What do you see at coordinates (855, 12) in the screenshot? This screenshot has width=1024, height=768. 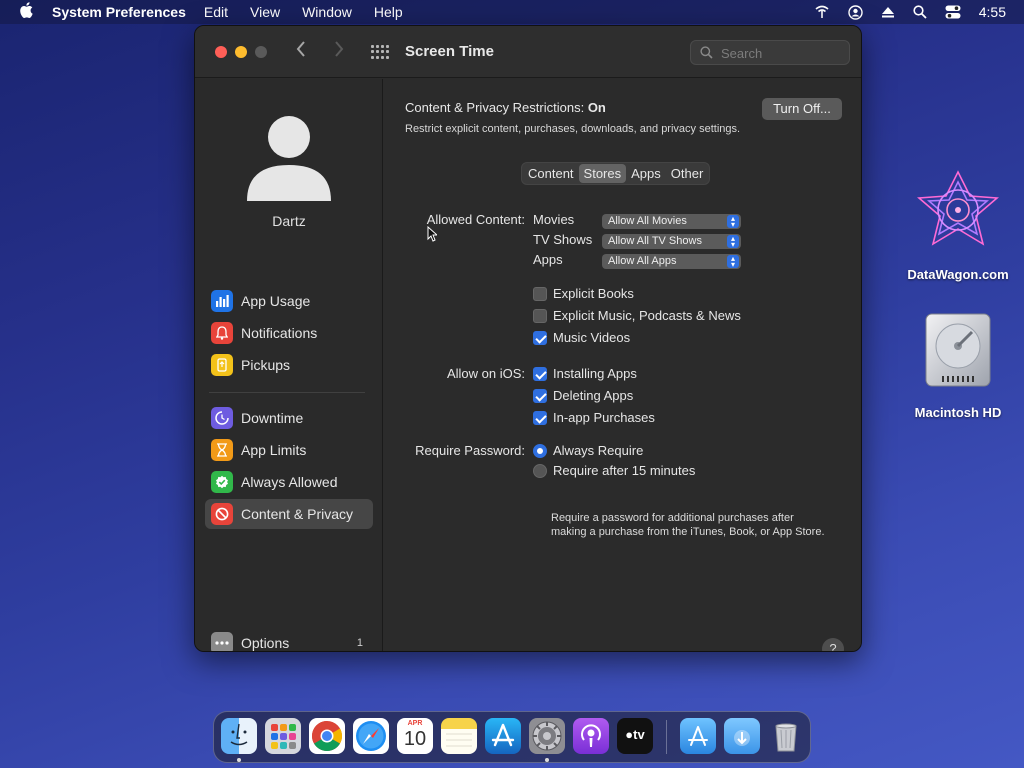 I see `user-account-icon` at bounding box center [855, 12].